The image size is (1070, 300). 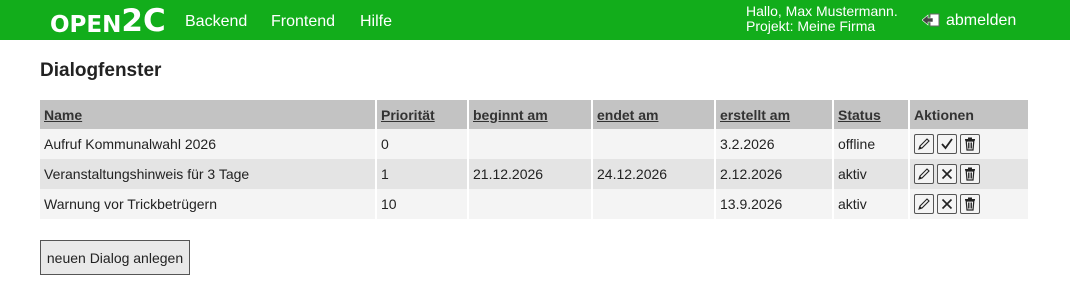 I want to click on cell-priority: 1, so click(x=422, y=174).